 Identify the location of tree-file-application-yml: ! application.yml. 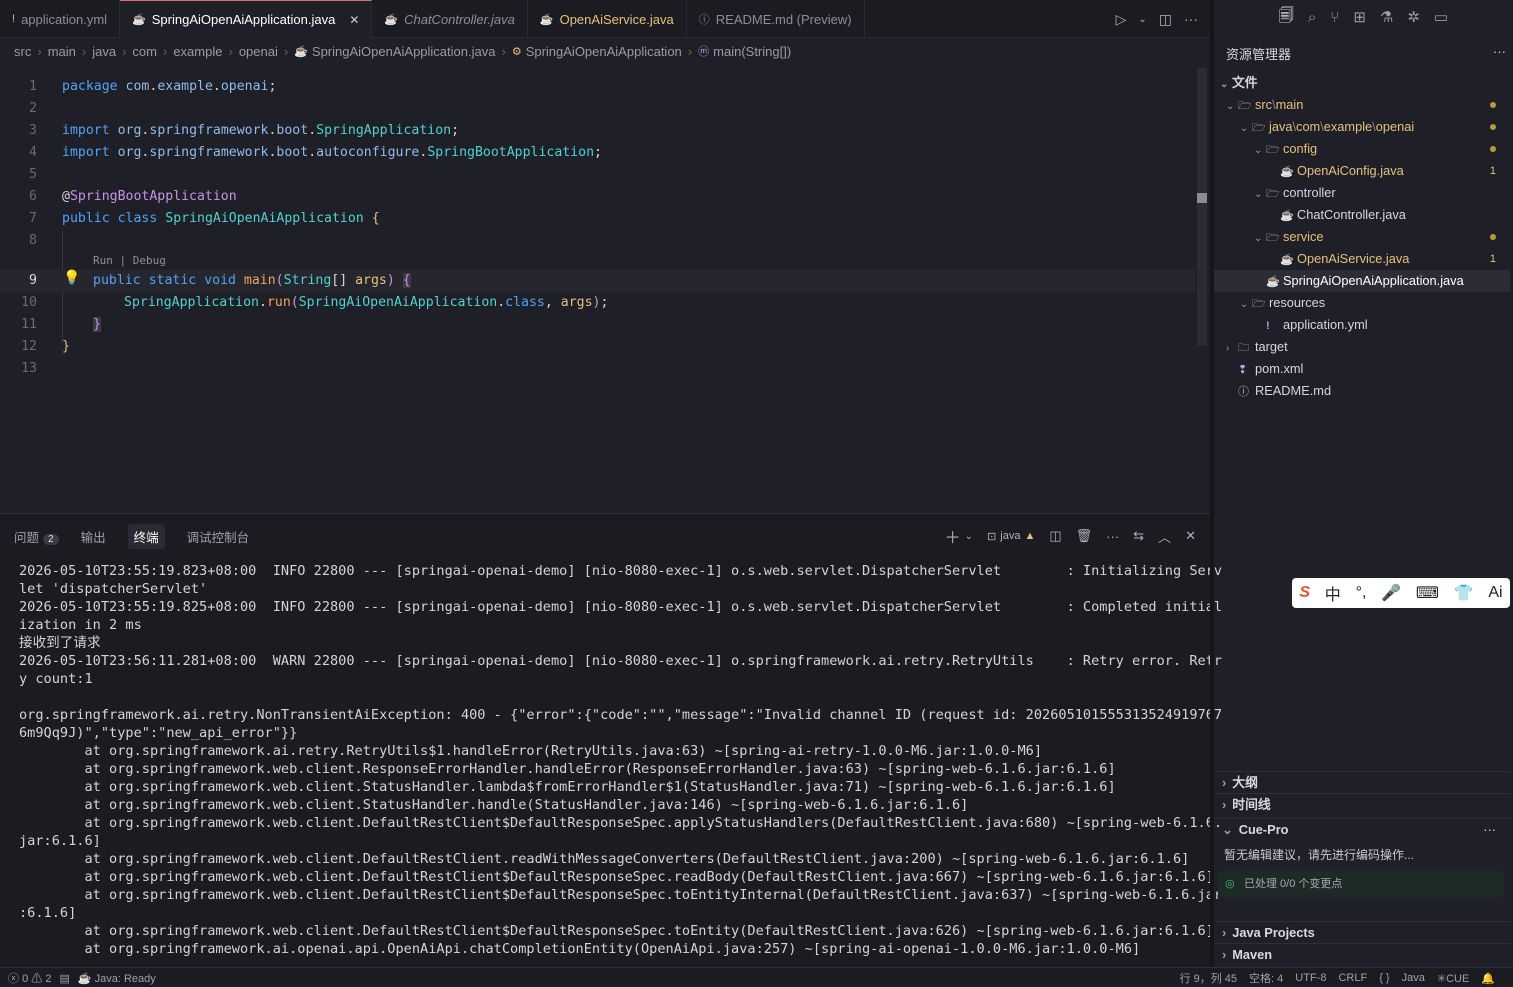
(1362, 325).